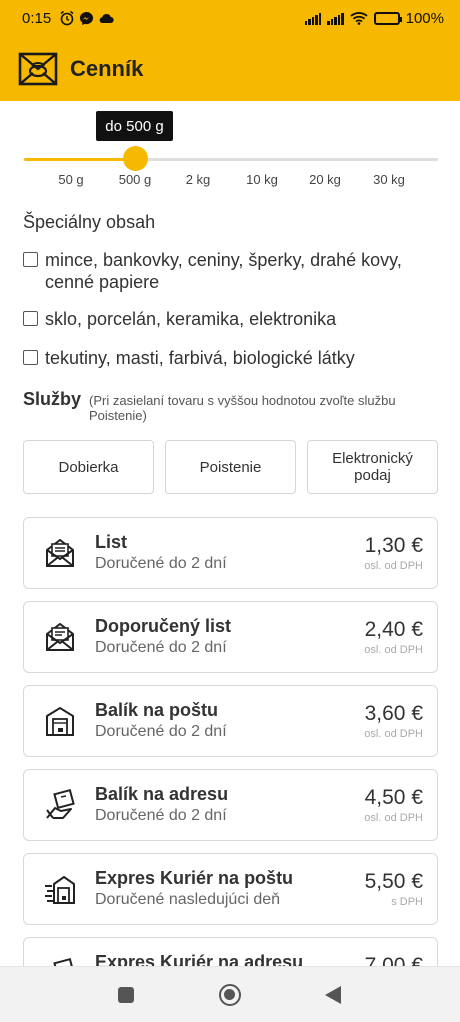 The height and width of the screenshot is (1022, 460). I want to click on home-icon, so click(230, 995).